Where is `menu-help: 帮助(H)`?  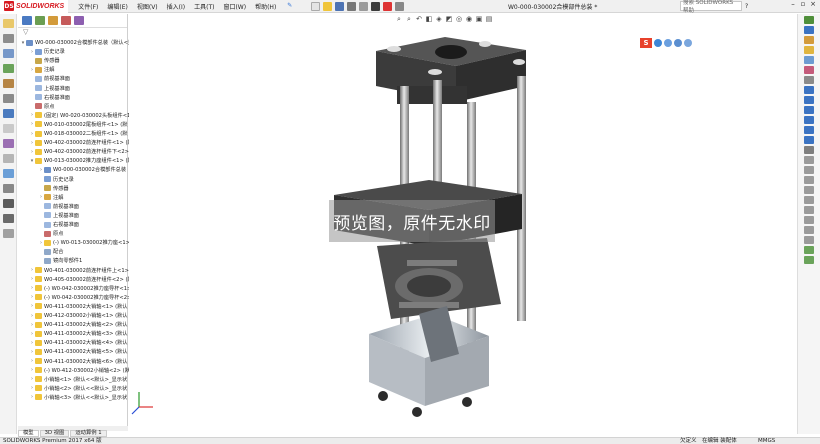 menu-help: 帮助(H) is located at coordinates (265, 6).